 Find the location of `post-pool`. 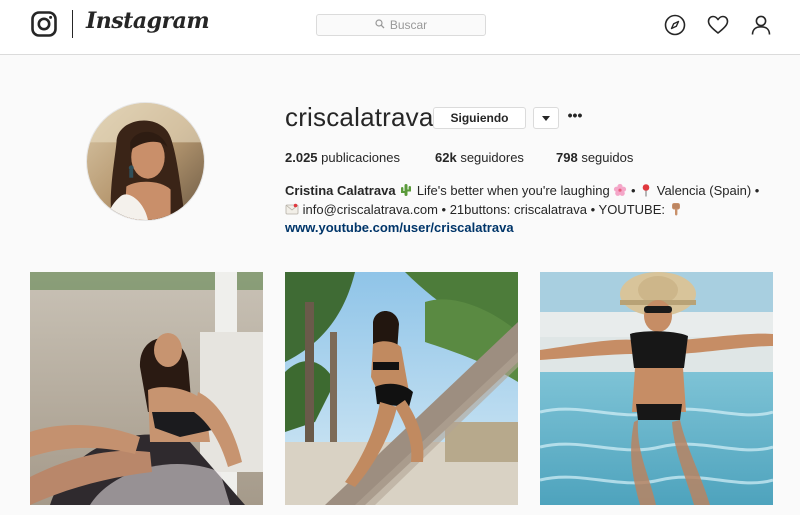

post-pool is located at coordinates (656, 388).